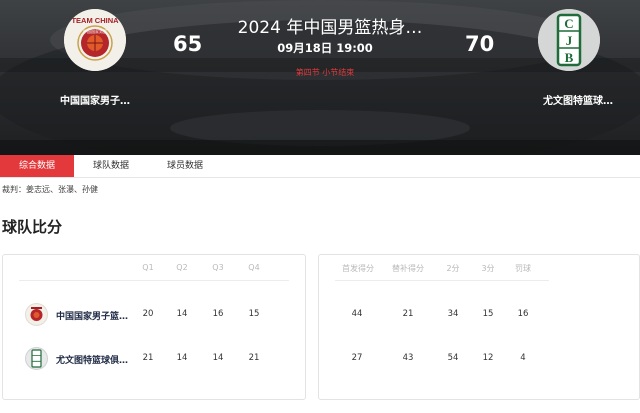  I want to click on column-header-free-throws: 罚球, so click(523, 268).